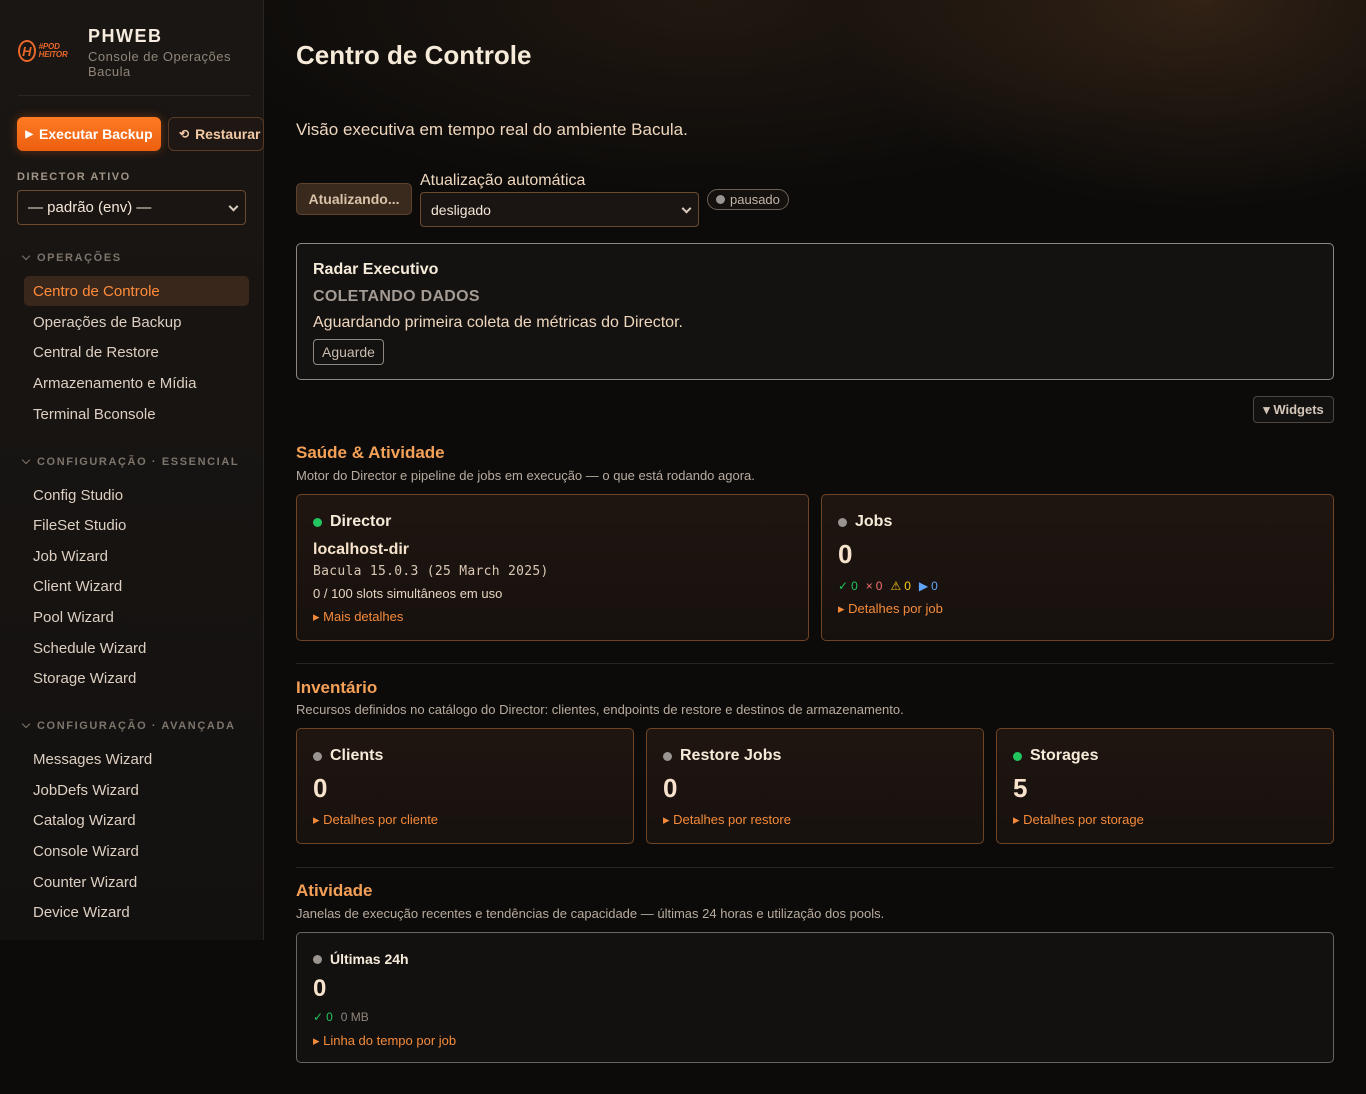 The width and height of the screenshot is (1366, 1094). I want to click on warning-icon: ⚠, so click(896, 586).